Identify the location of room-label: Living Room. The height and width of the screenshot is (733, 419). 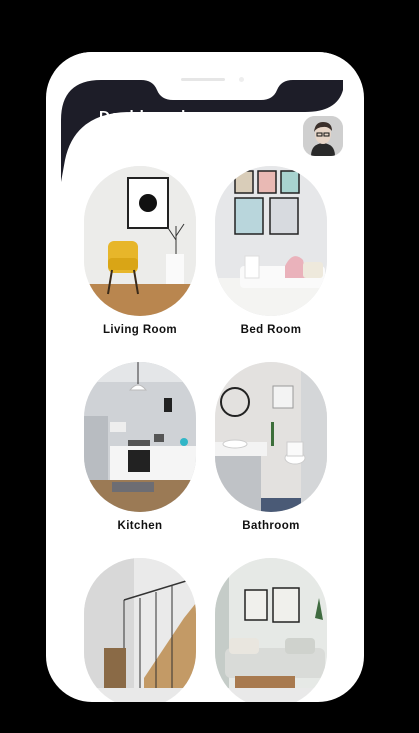
(140, 330).